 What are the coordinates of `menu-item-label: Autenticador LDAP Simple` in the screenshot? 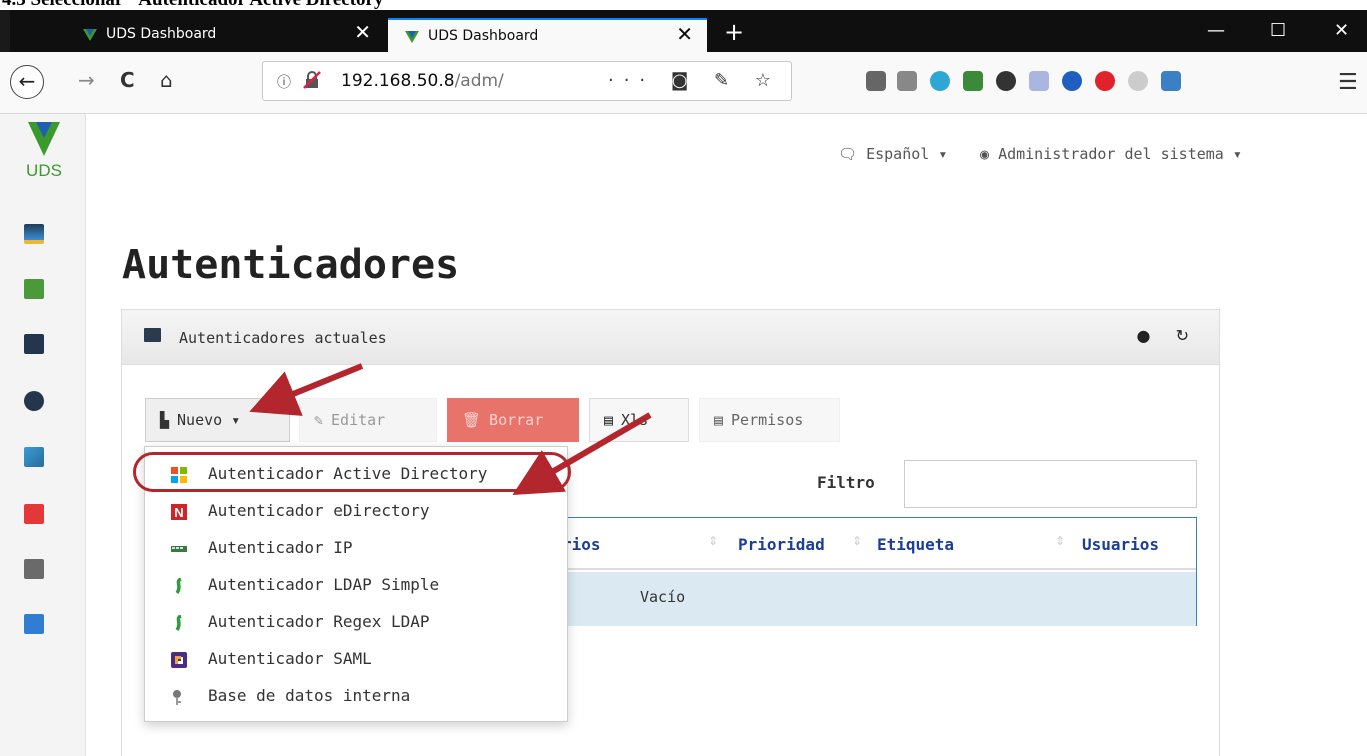 It's located at (324, 584).